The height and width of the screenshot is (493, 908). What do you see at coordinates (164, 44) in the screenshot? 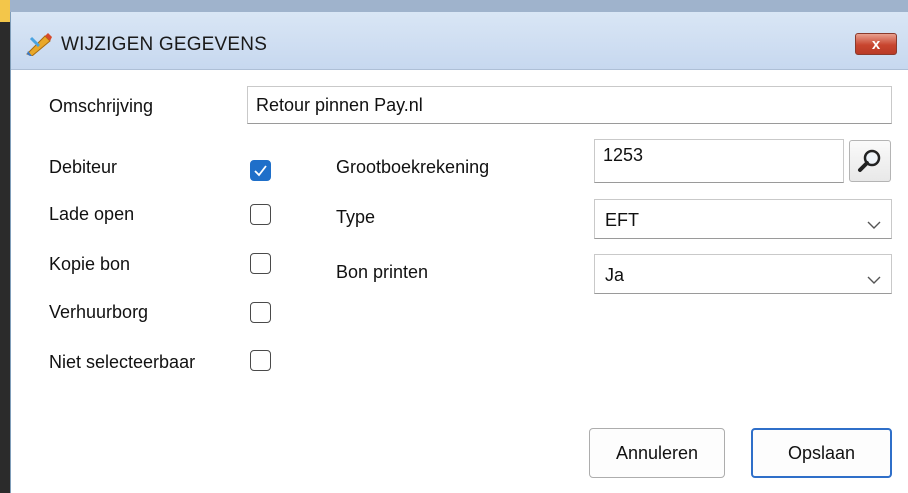
I see `window-title: WIJZIGEN GEGEVENS` at bounding box center [164, 44].